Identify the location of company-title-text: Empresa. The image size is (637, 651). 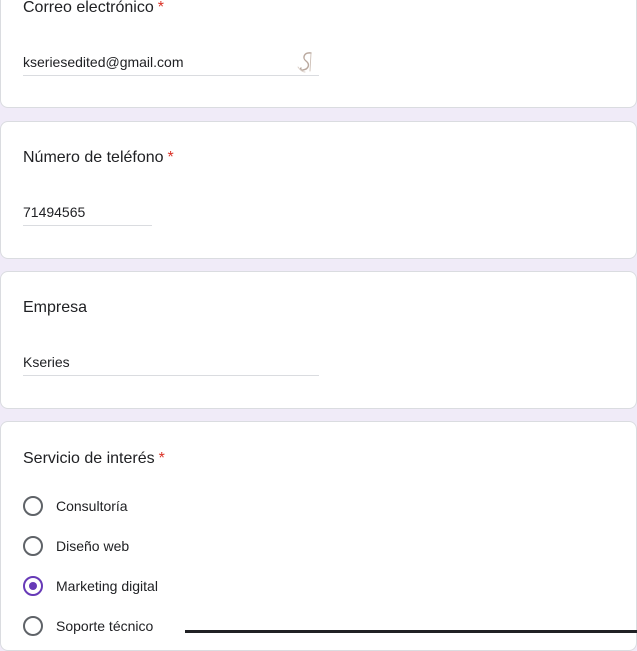
(55, 307).